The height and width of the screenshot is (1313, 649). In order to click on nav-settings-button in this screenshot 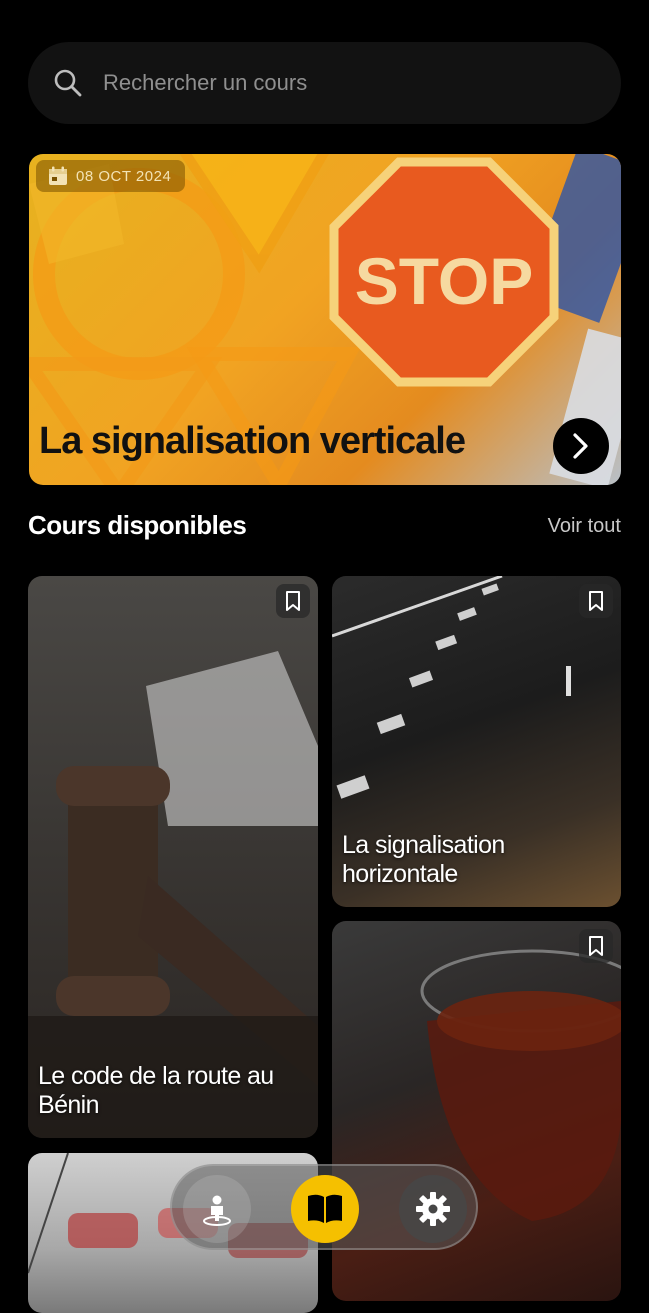, I will do `click(433, 1209)`.